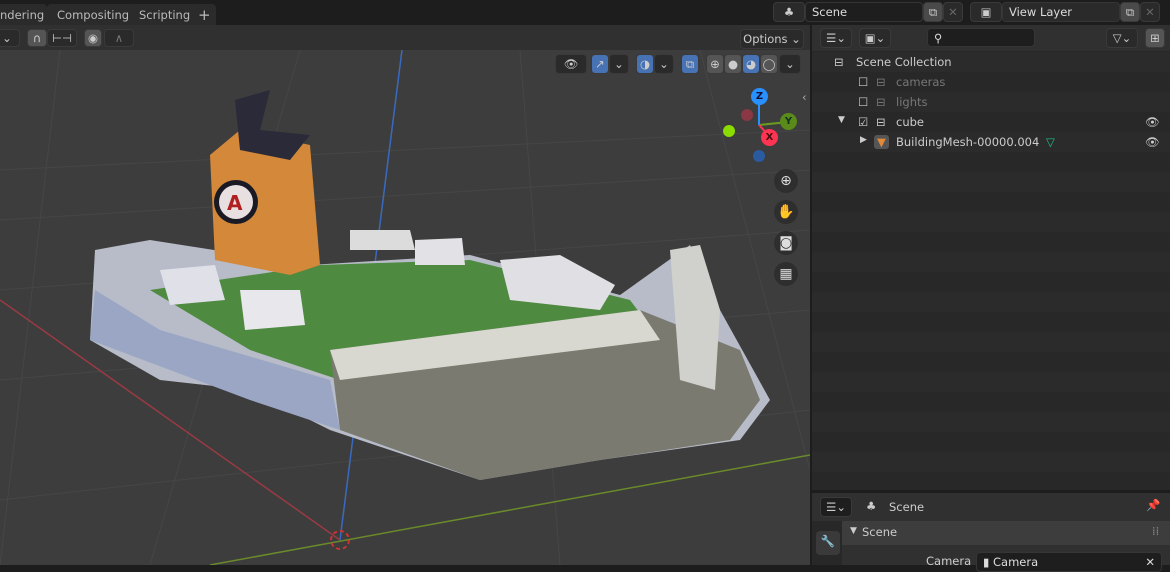  Describe the element at coordinates (863, 140) in the screenshot. I see `expand-triangle-icon: ▶` at that location.